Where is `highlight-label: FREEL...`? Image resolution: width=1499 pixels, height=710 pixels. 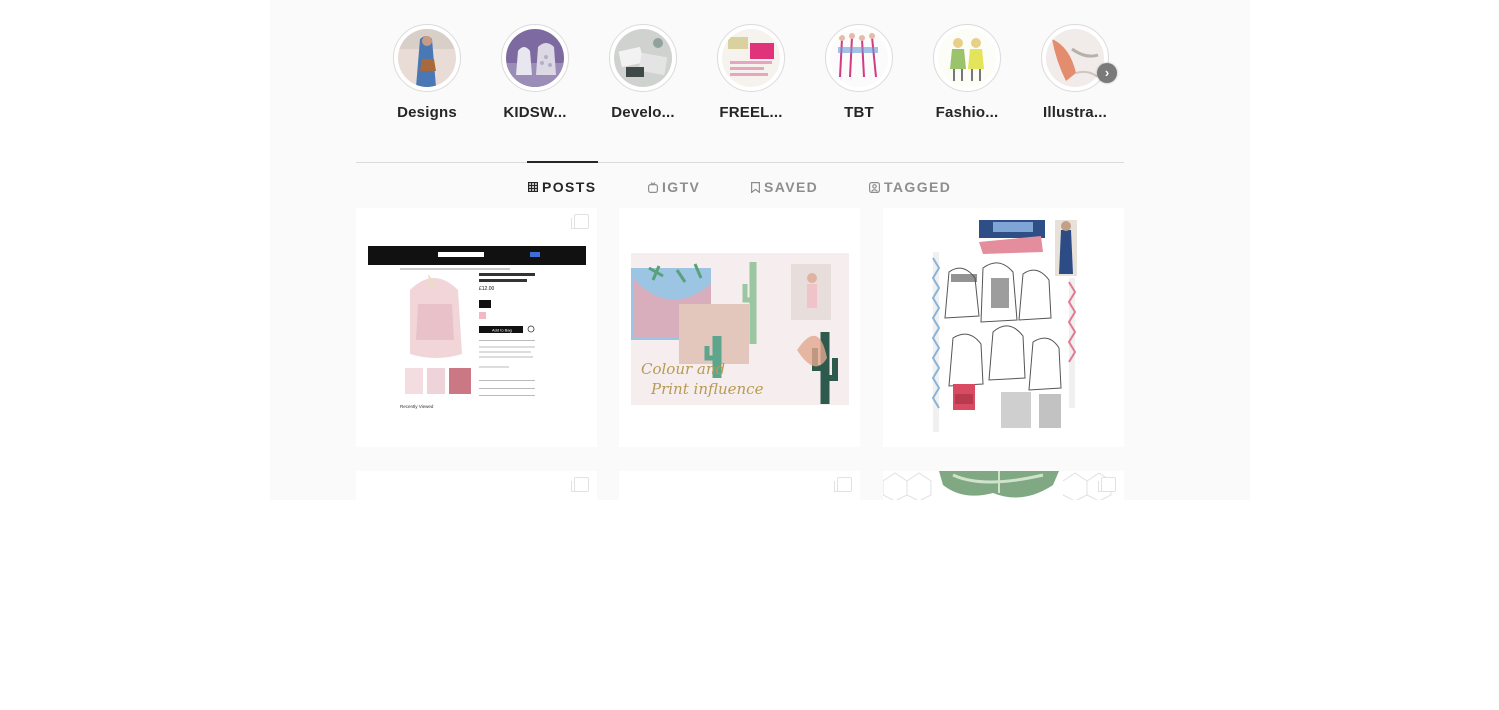 highlight-label: FREEL... is located at coordinates (751, 112).